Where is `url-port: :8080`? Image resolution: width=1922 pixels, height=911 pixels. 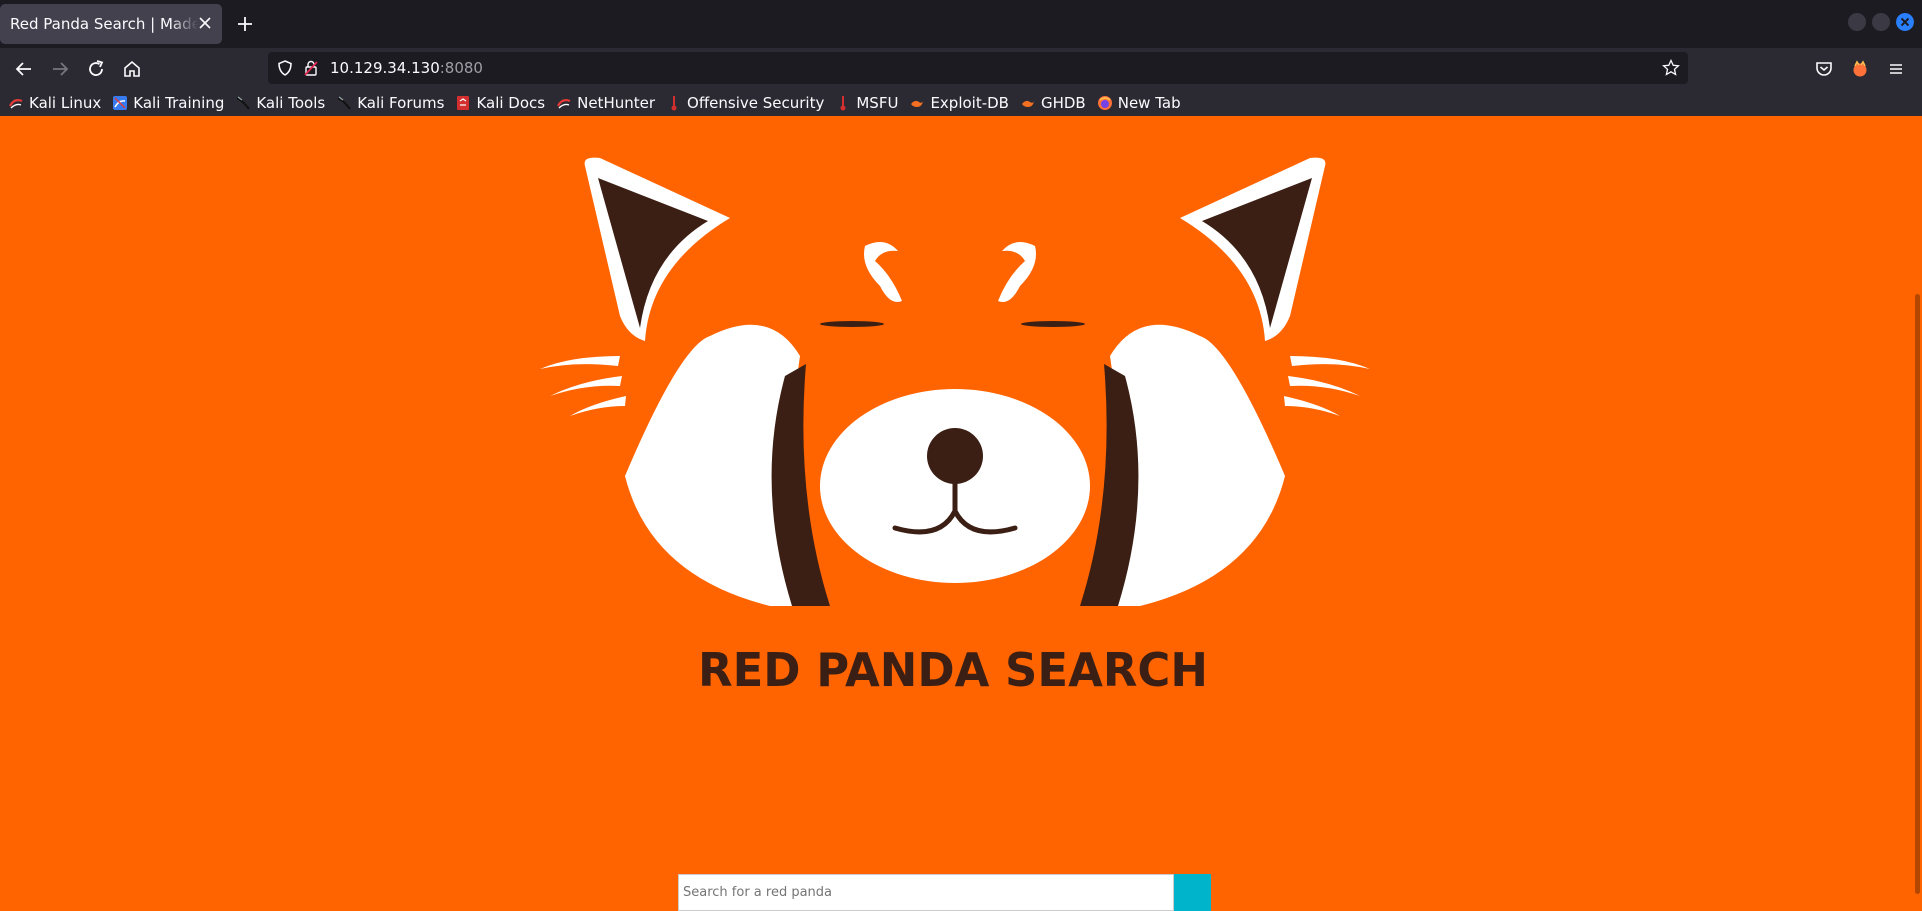
url-port: :8080 is located at coordinates (461, 68).